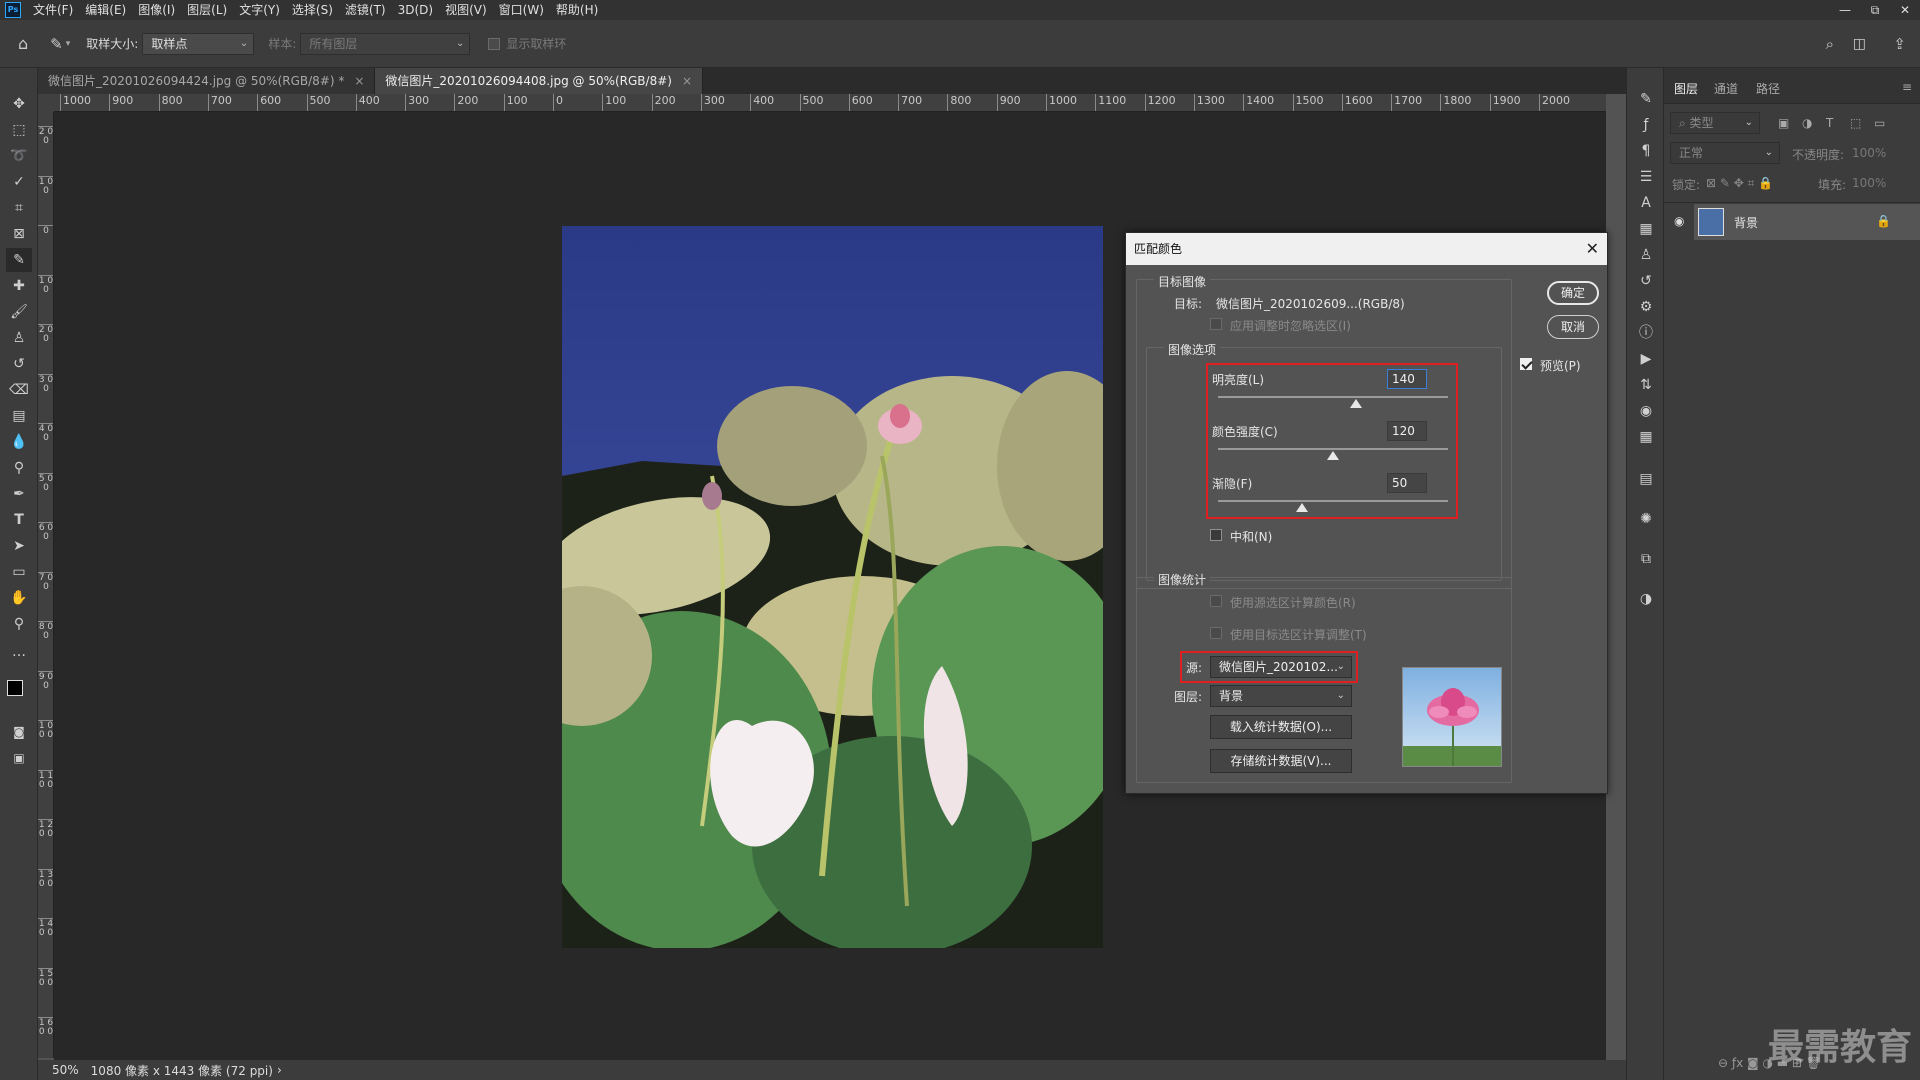 Image resolution: width=1920 pixels, height=1080 pixels. I want to click on color-intensity-track, so click(1333, 449).